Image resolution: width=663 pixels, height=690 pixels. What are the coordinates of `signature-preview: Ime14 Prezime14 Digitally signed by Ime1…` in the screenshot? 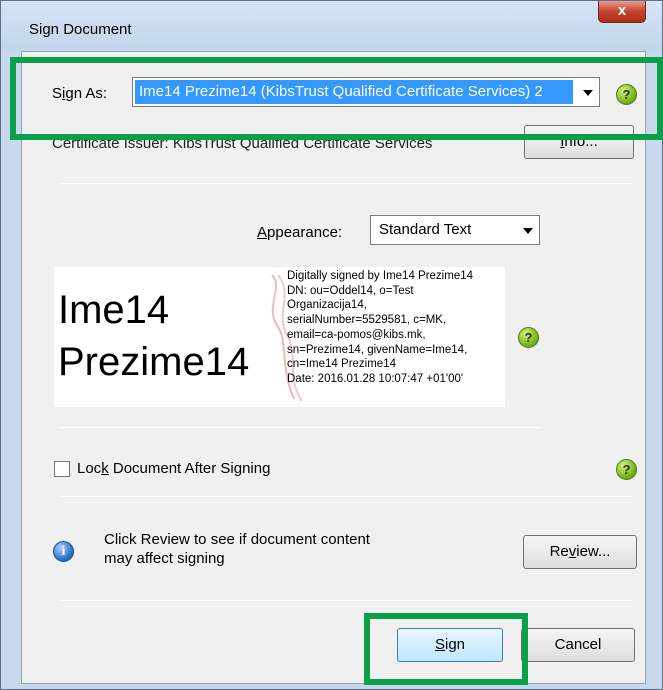 It's located at (279, 337).